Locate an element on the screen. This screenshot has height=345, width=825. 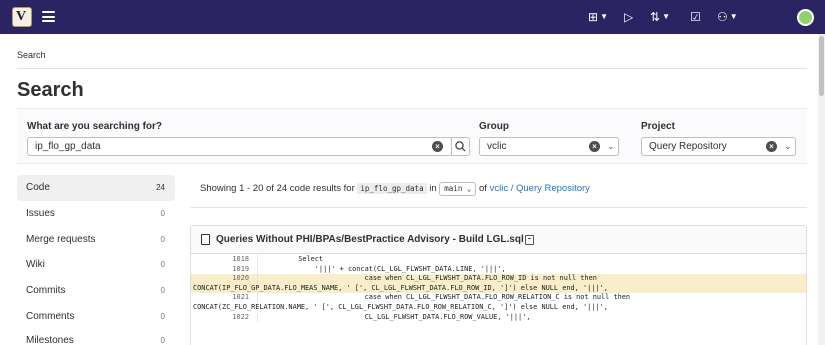
issues-icon: ▷ is located at coordinates (628, 17).